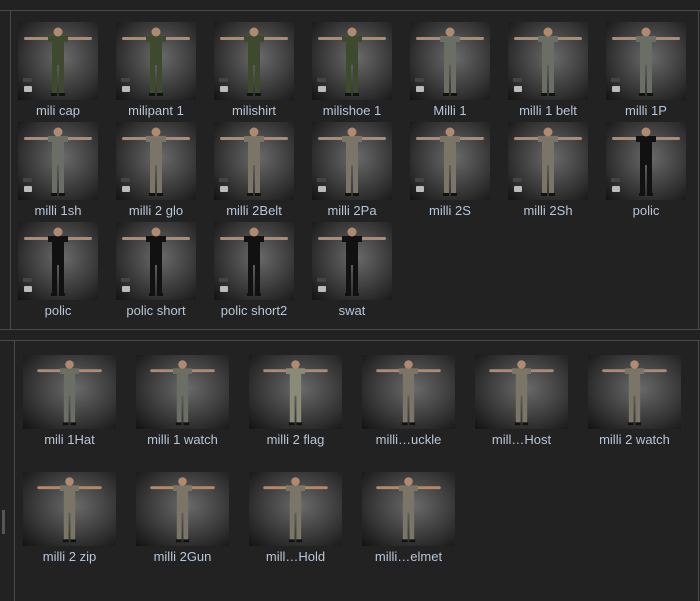  I want to click on asset-tile: milli 1 belt, so click(548, 70).